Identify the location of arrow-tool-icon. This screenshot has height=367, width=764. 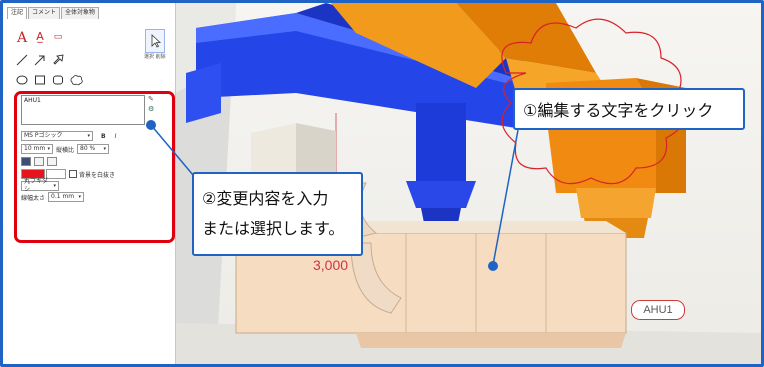
(40, 60).